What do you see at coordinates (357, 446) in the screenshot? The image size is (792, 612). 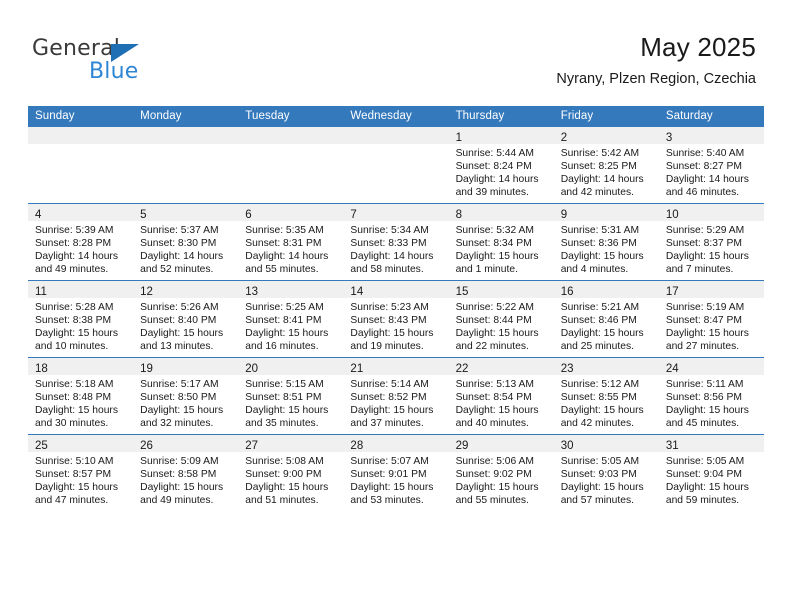 I see `day-number: 28` at bounding box center [357, 446].